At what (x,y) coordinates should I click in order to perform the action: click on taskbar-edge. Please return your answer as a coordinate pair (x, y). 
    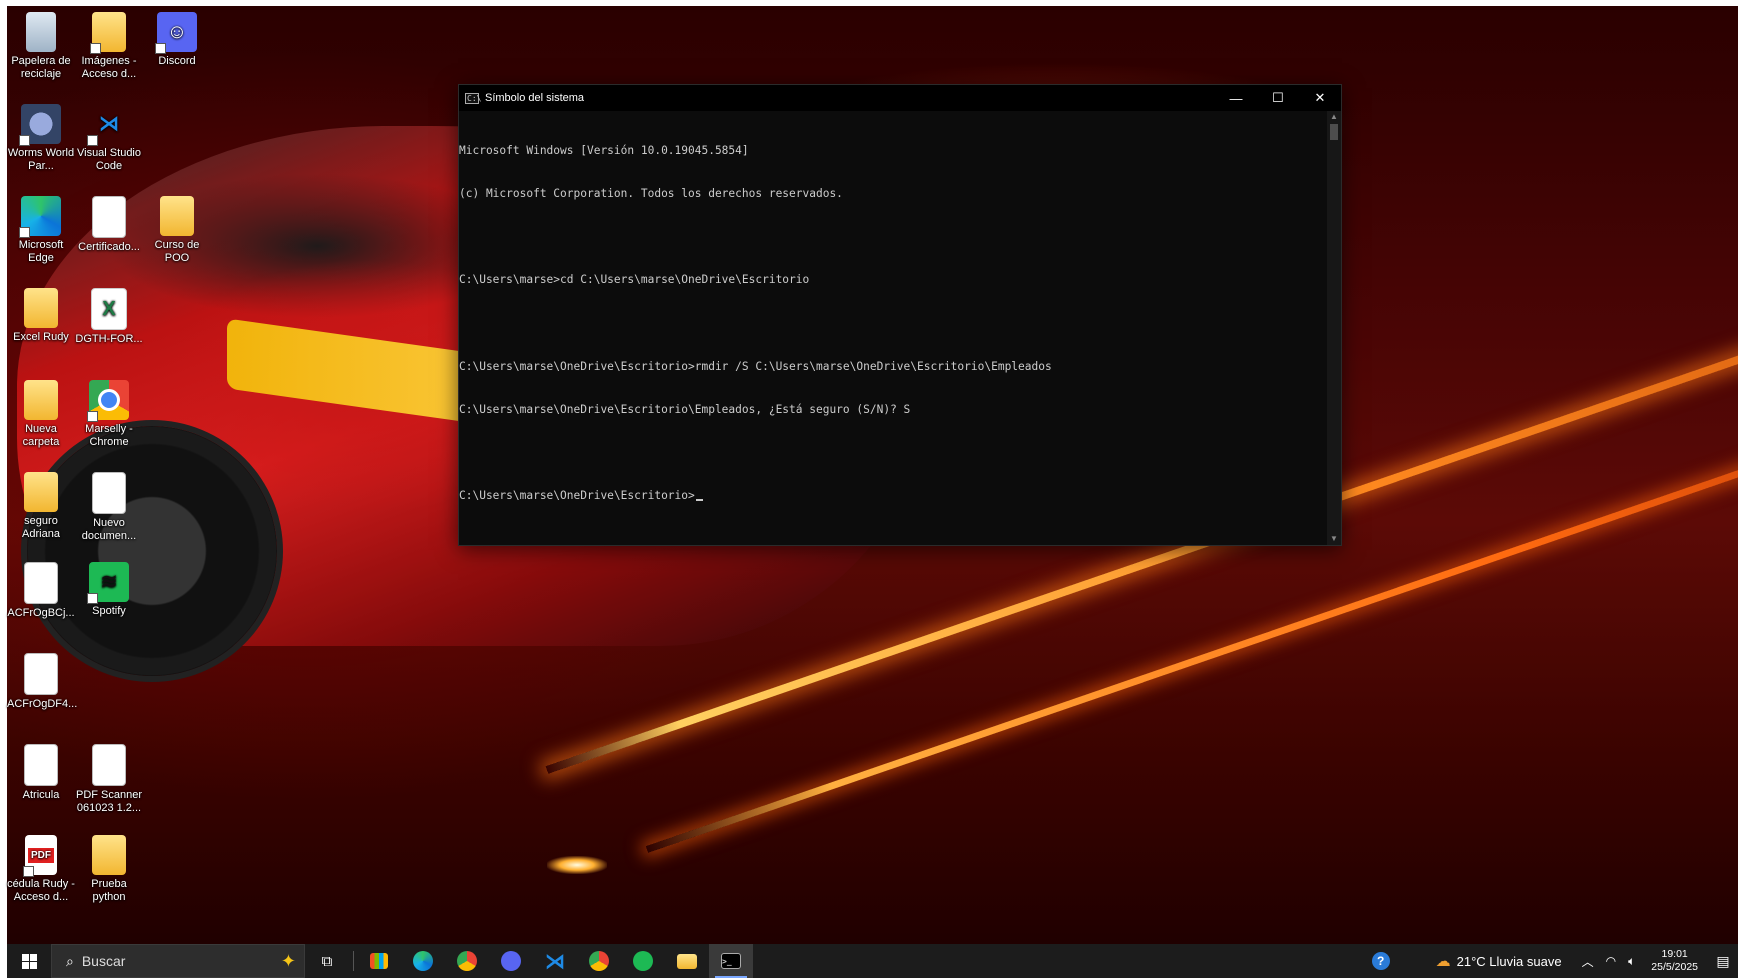
    Looking at the image, I should click on (423, 961).